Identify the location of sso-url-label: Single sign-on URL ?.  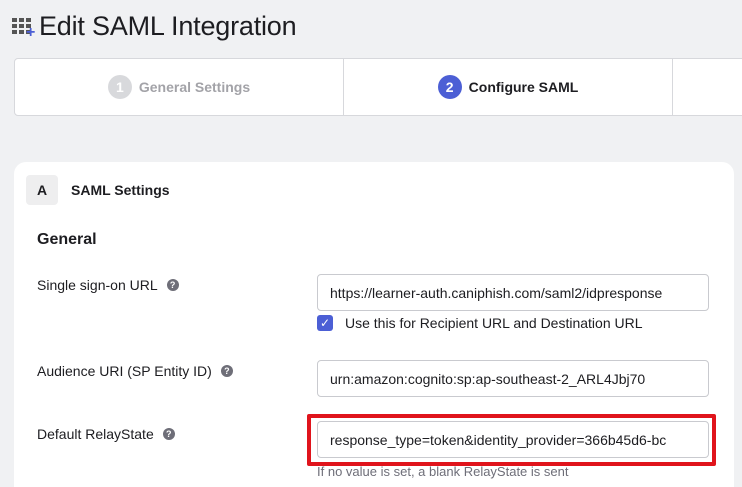
(108, 285).